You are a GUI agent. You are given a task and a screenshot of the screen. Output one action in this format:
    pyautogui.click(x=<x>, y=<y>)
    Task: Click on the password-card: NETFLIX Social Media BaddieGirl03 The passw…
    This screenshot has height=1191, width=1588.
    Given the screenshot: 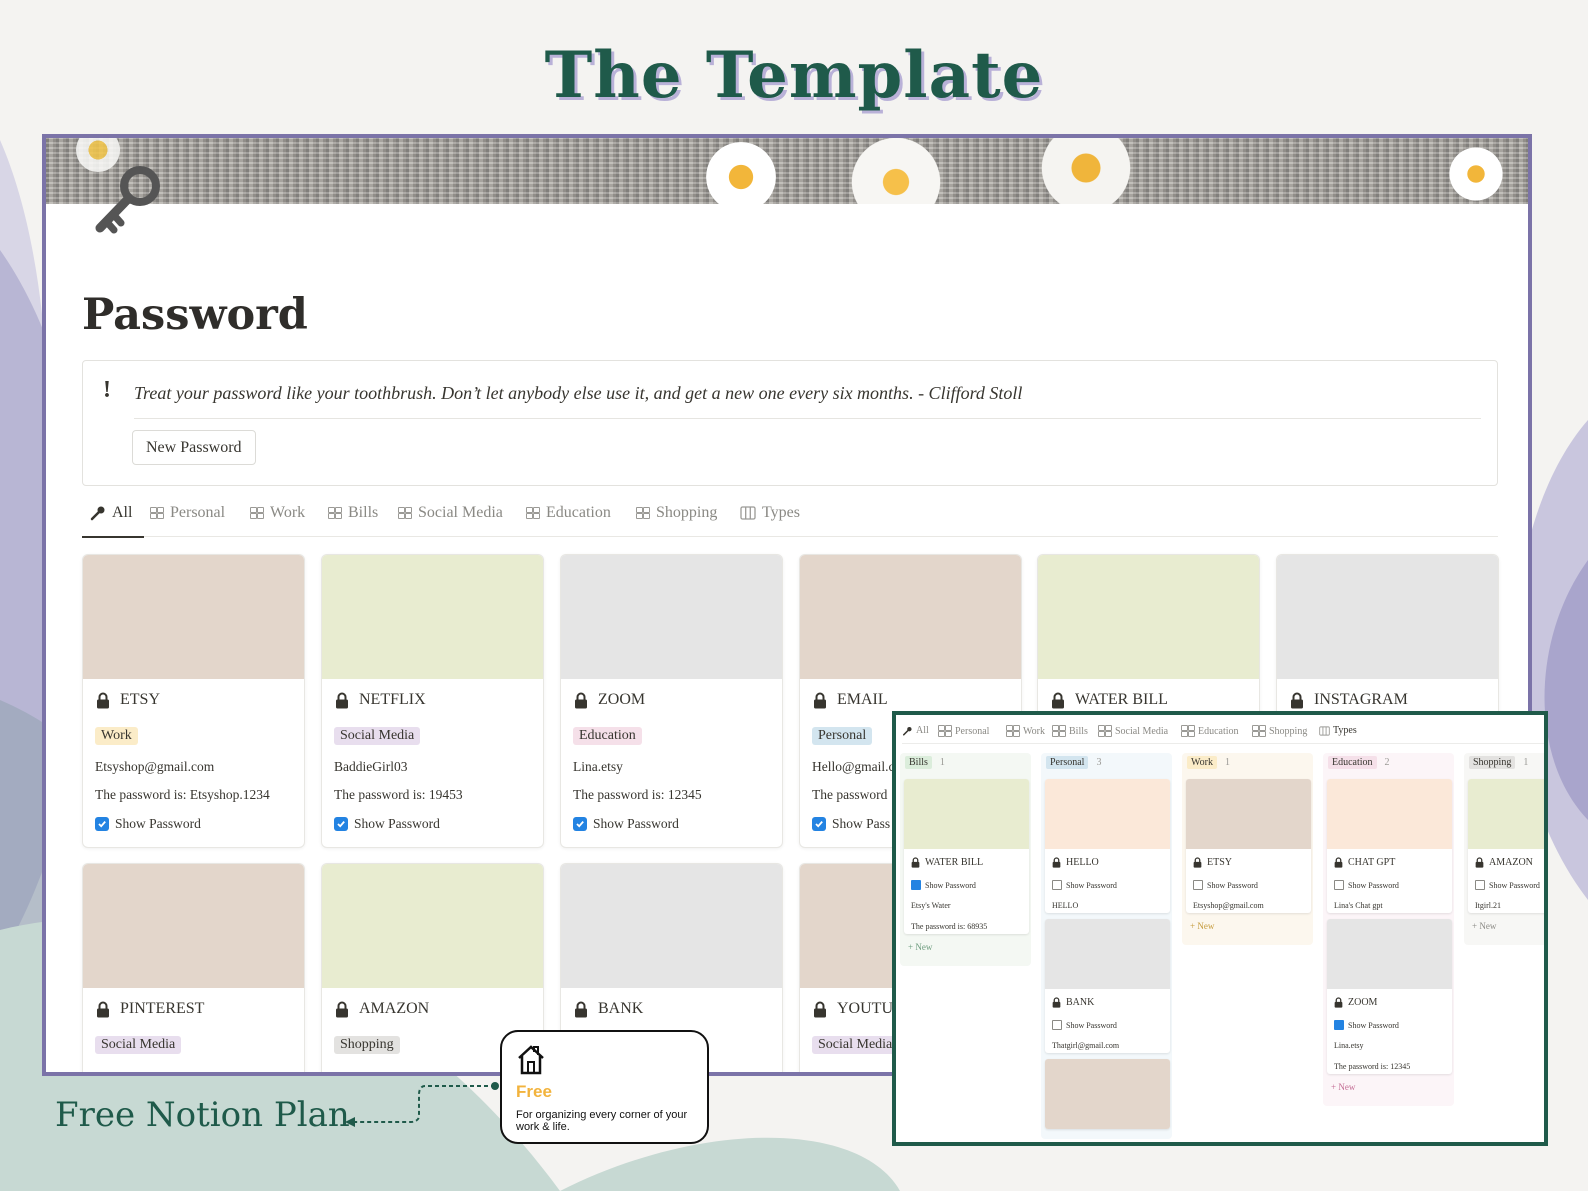 What is the action you would take?
    pyautogui.click(x=432, y=701)
    